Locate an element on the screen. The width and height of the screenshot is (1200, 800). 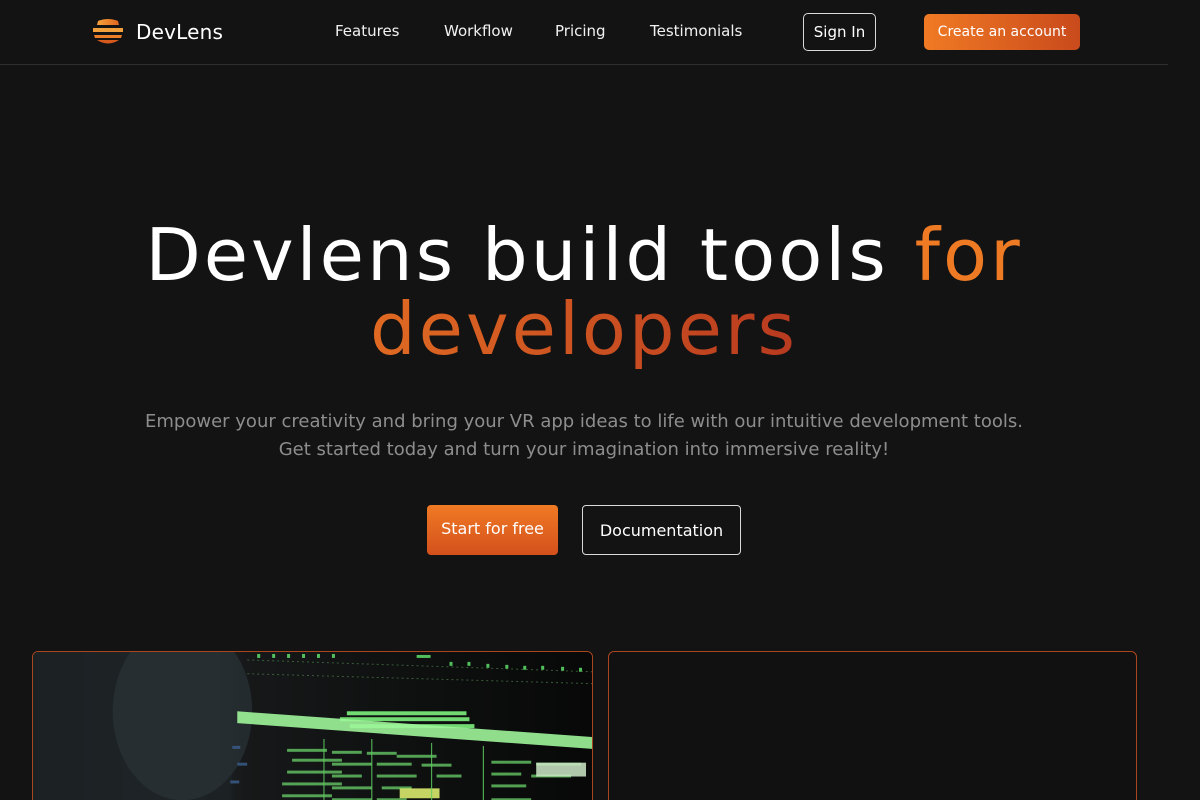
terminal-screen-image is located at coordinates (312, 726).